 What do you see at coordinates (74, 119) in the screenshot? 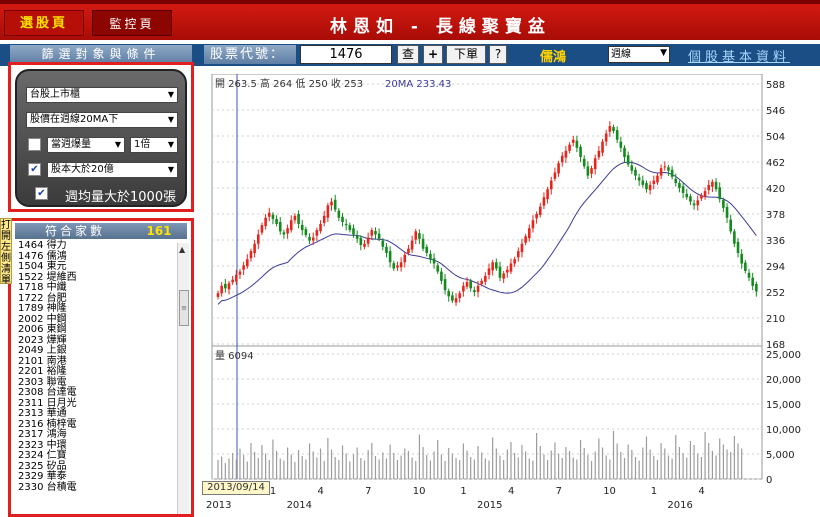
I see `price-condition-value: 股價在週線20MA下` at bounding box center [74, 119].